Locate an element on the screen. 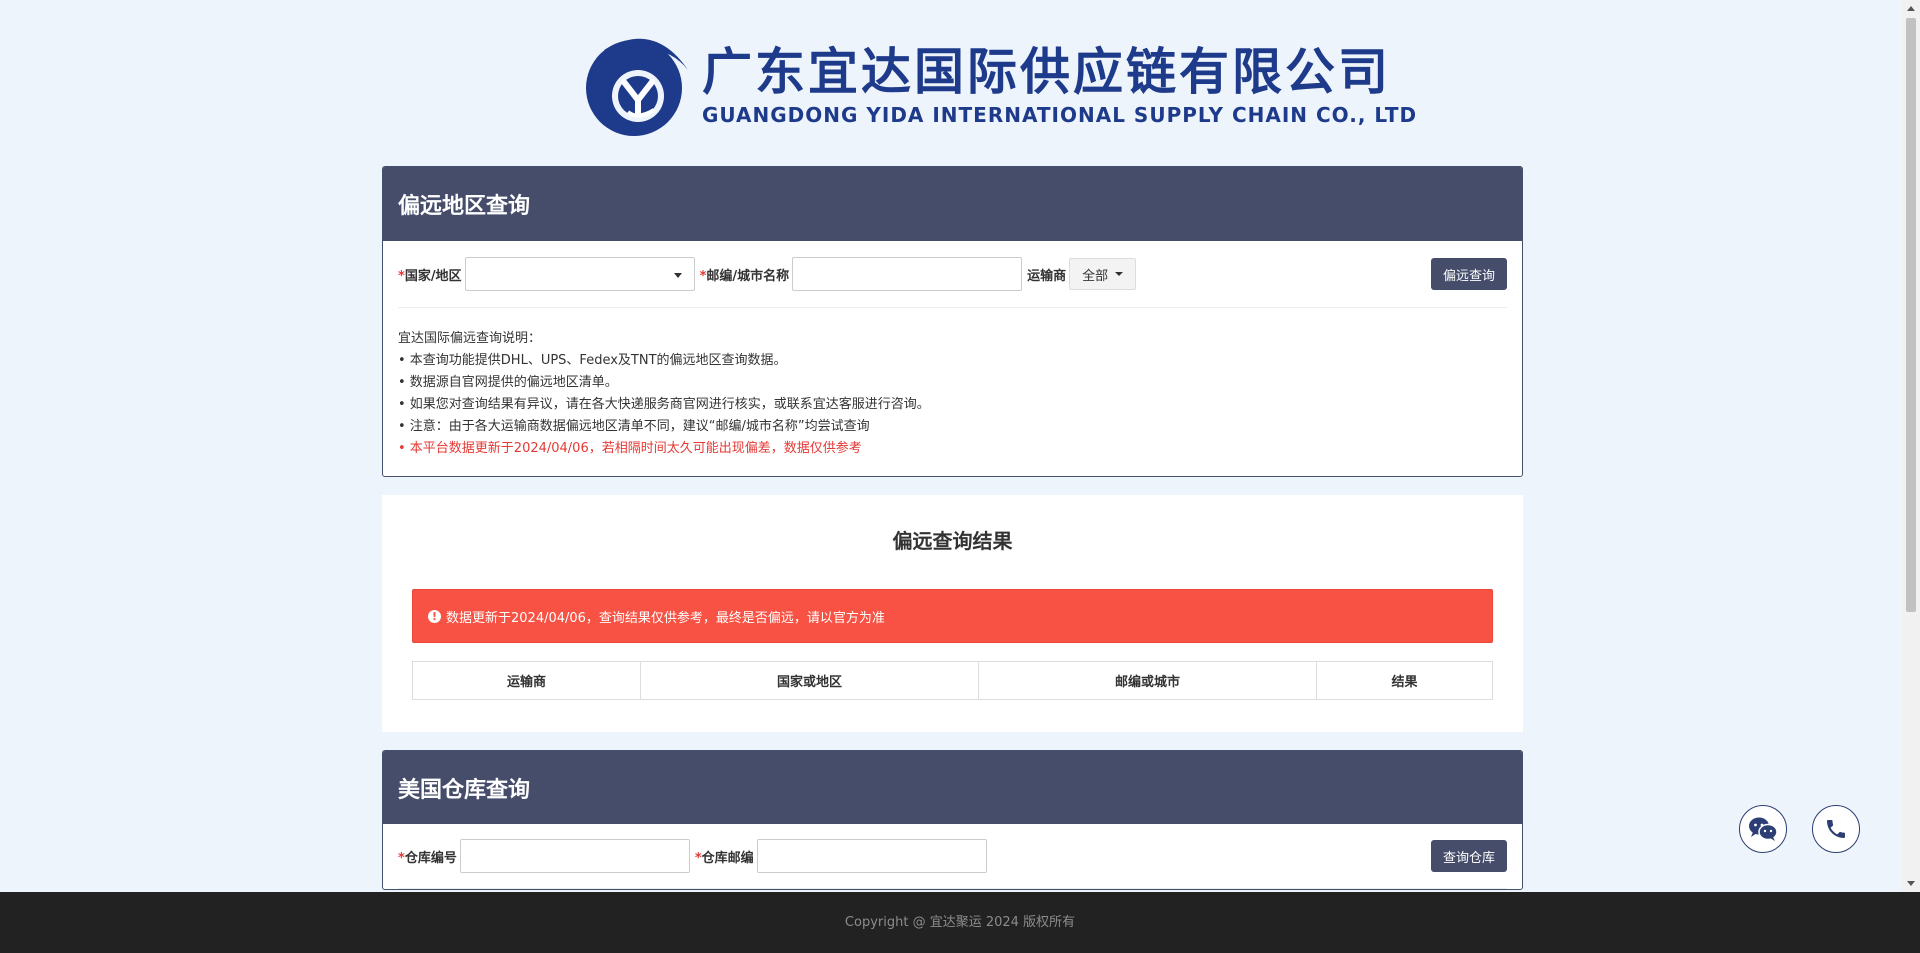 This screenshot has width=1920, height=953. remote-query-title: 偏远地区查询 is located at coordinates (952, 204).